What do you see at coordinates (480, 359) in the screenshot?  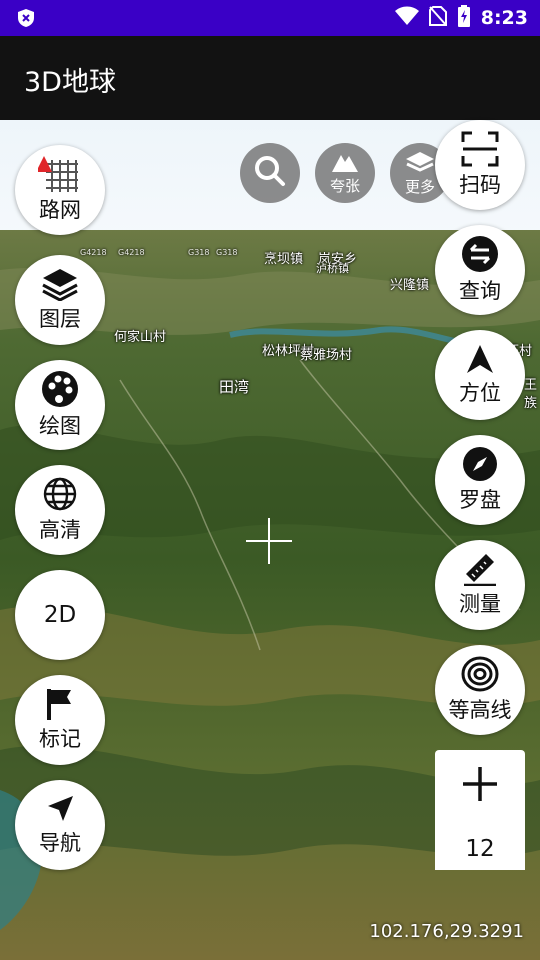 I see `direction-arrow-icon` at bounding box center [480, 359].